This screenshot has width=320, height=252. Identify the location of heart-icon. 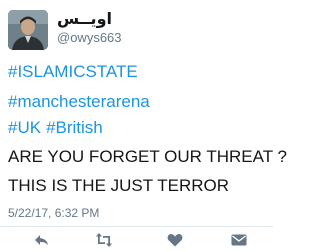
(175, 240).